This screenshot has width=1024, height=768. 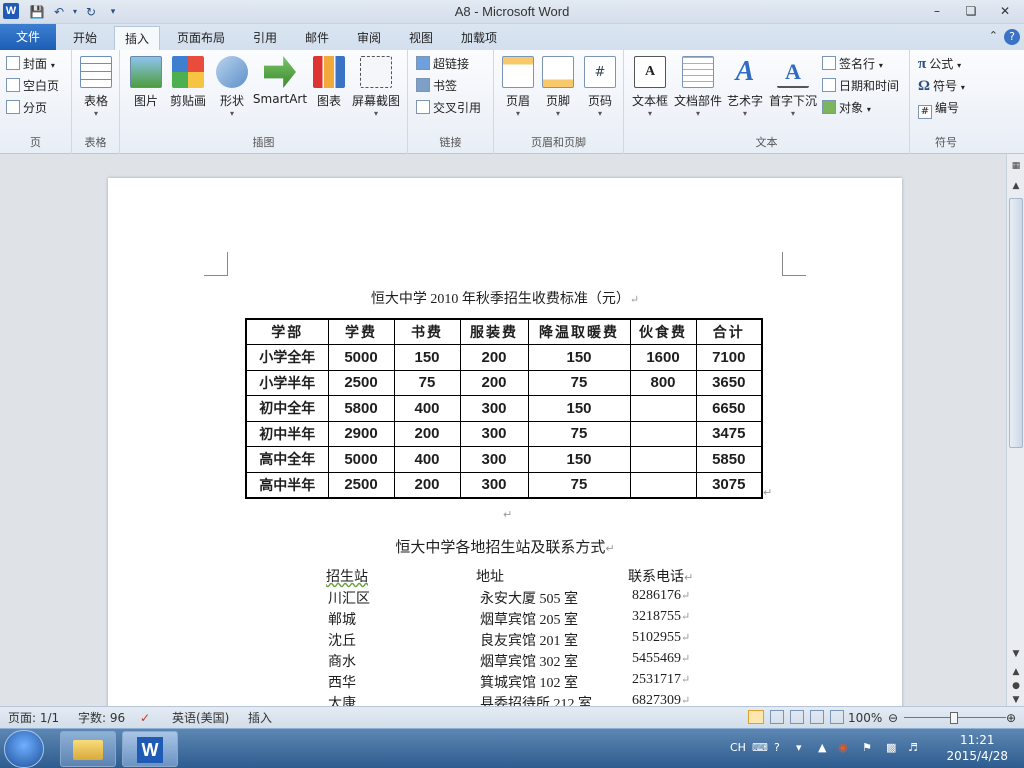 What do you see at coordinates (361, 357) in the screenshot?
I see `table-cell: 5000` at bounding box center [361, 357].